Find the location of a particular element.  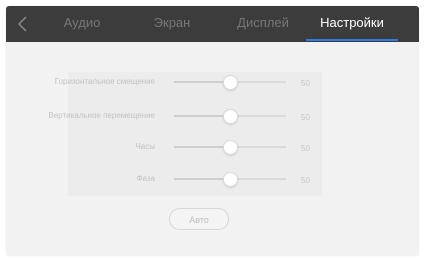

tab-screen: Экран is located at coordinates (172, 24).